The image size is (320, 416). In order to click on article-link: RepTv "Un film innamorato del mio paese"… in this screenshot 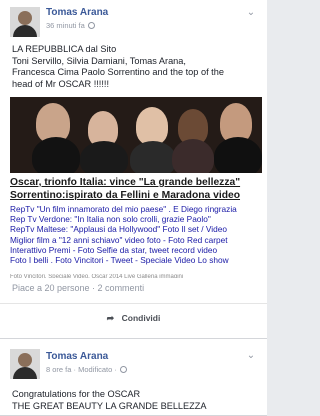, I will do `click(136, 209)`.